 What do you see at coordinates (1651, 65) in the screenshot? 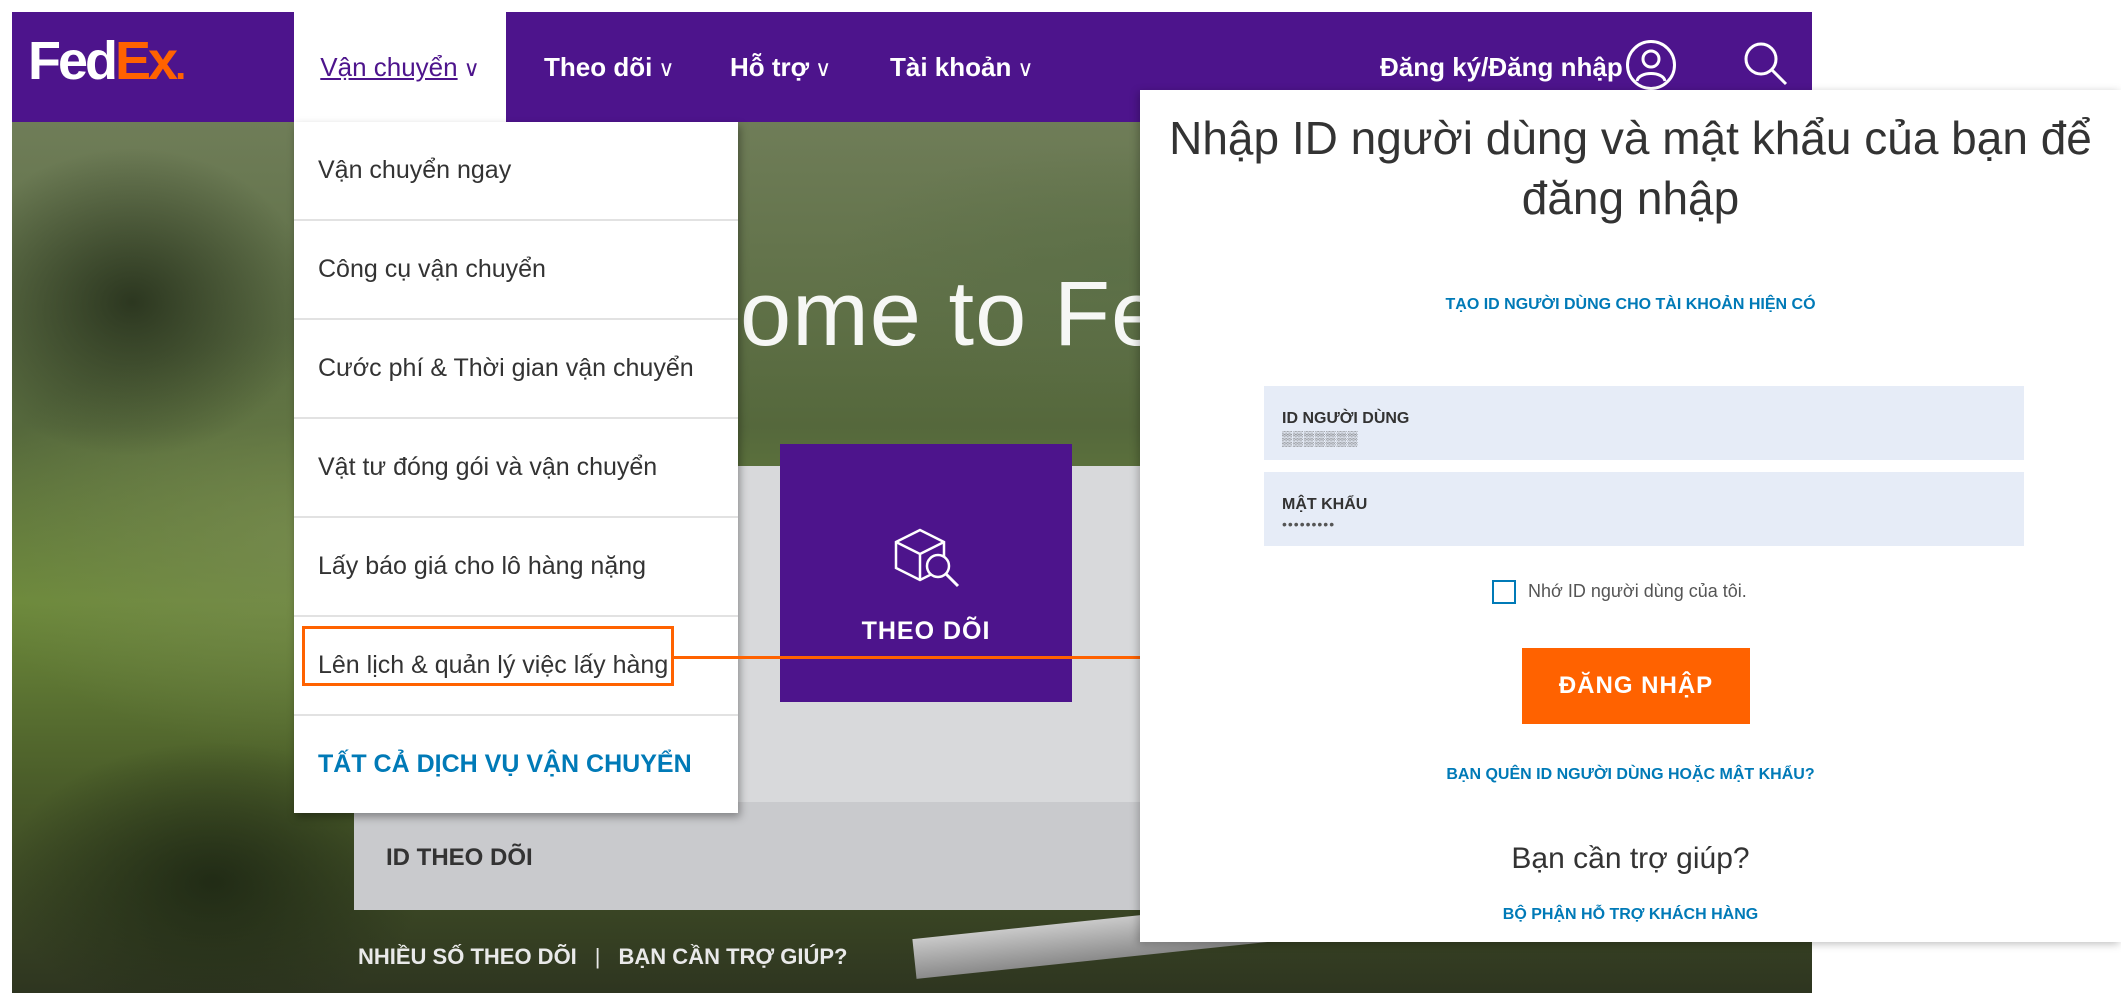
I see `user-icon` at bounding box center [1651, 65].